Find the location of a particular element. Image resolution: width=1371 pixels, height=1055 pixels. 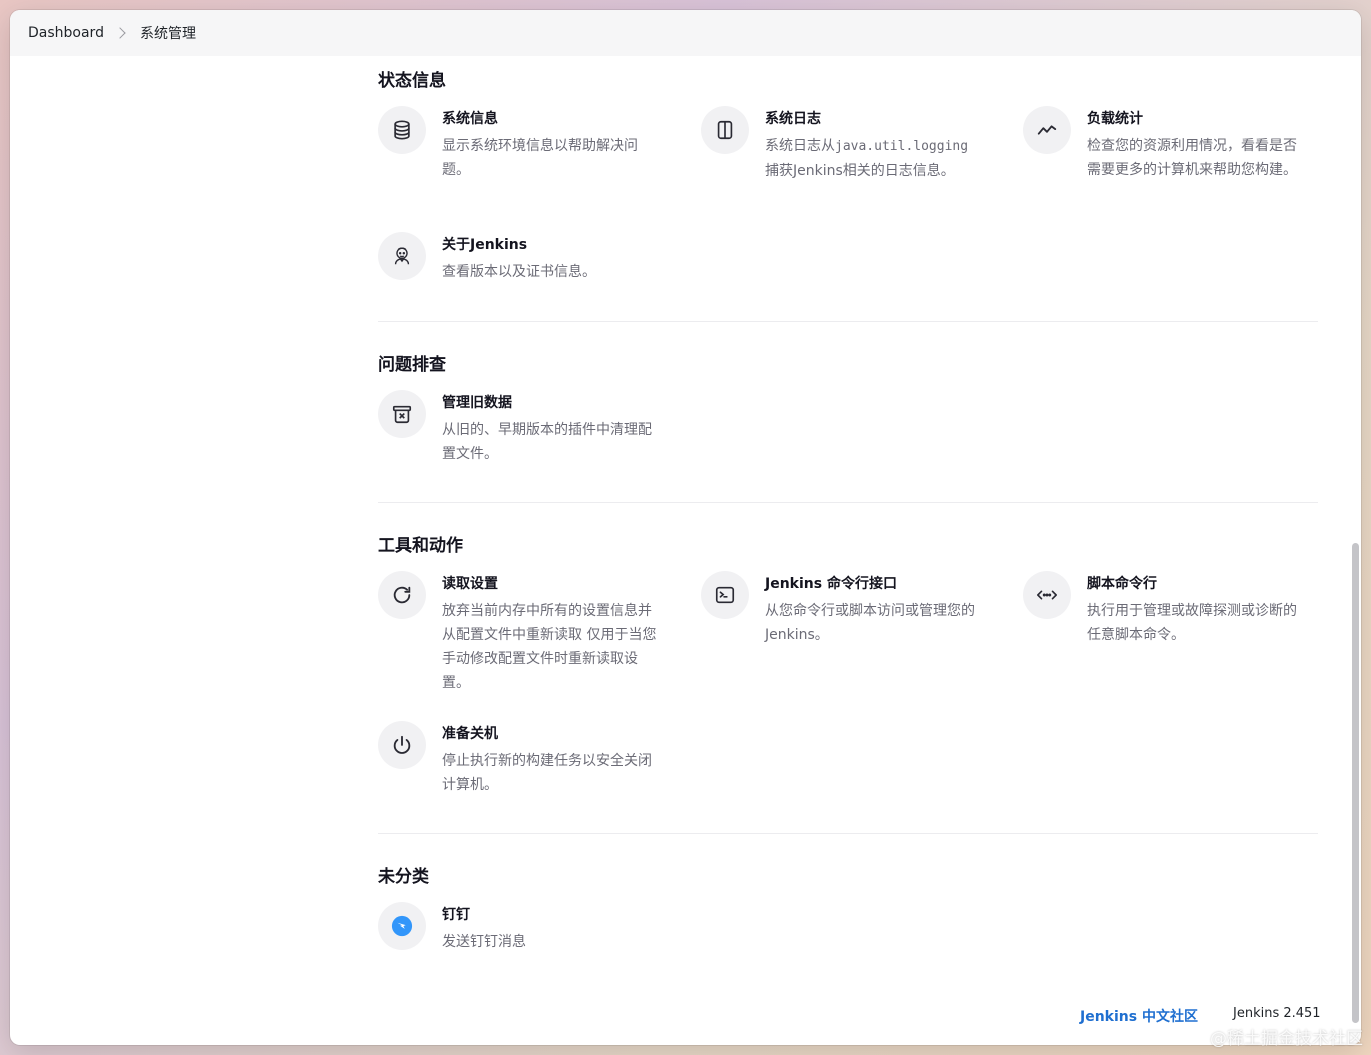

section-title-uncategorized: 未分类 is located at coordinates (403, 877).